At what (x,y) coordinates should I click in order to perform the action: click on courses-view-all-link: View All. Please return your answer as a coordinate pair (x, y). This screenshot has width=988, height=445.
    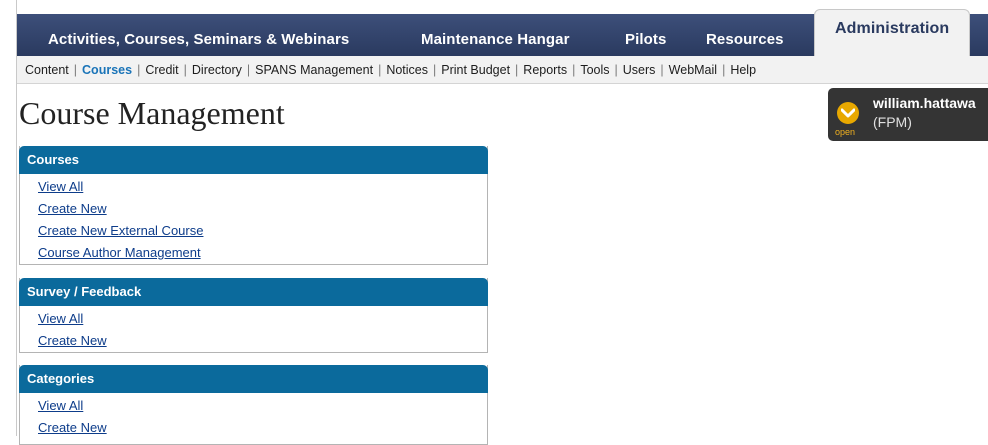
    Looking at the image, I should click on (60, 186).